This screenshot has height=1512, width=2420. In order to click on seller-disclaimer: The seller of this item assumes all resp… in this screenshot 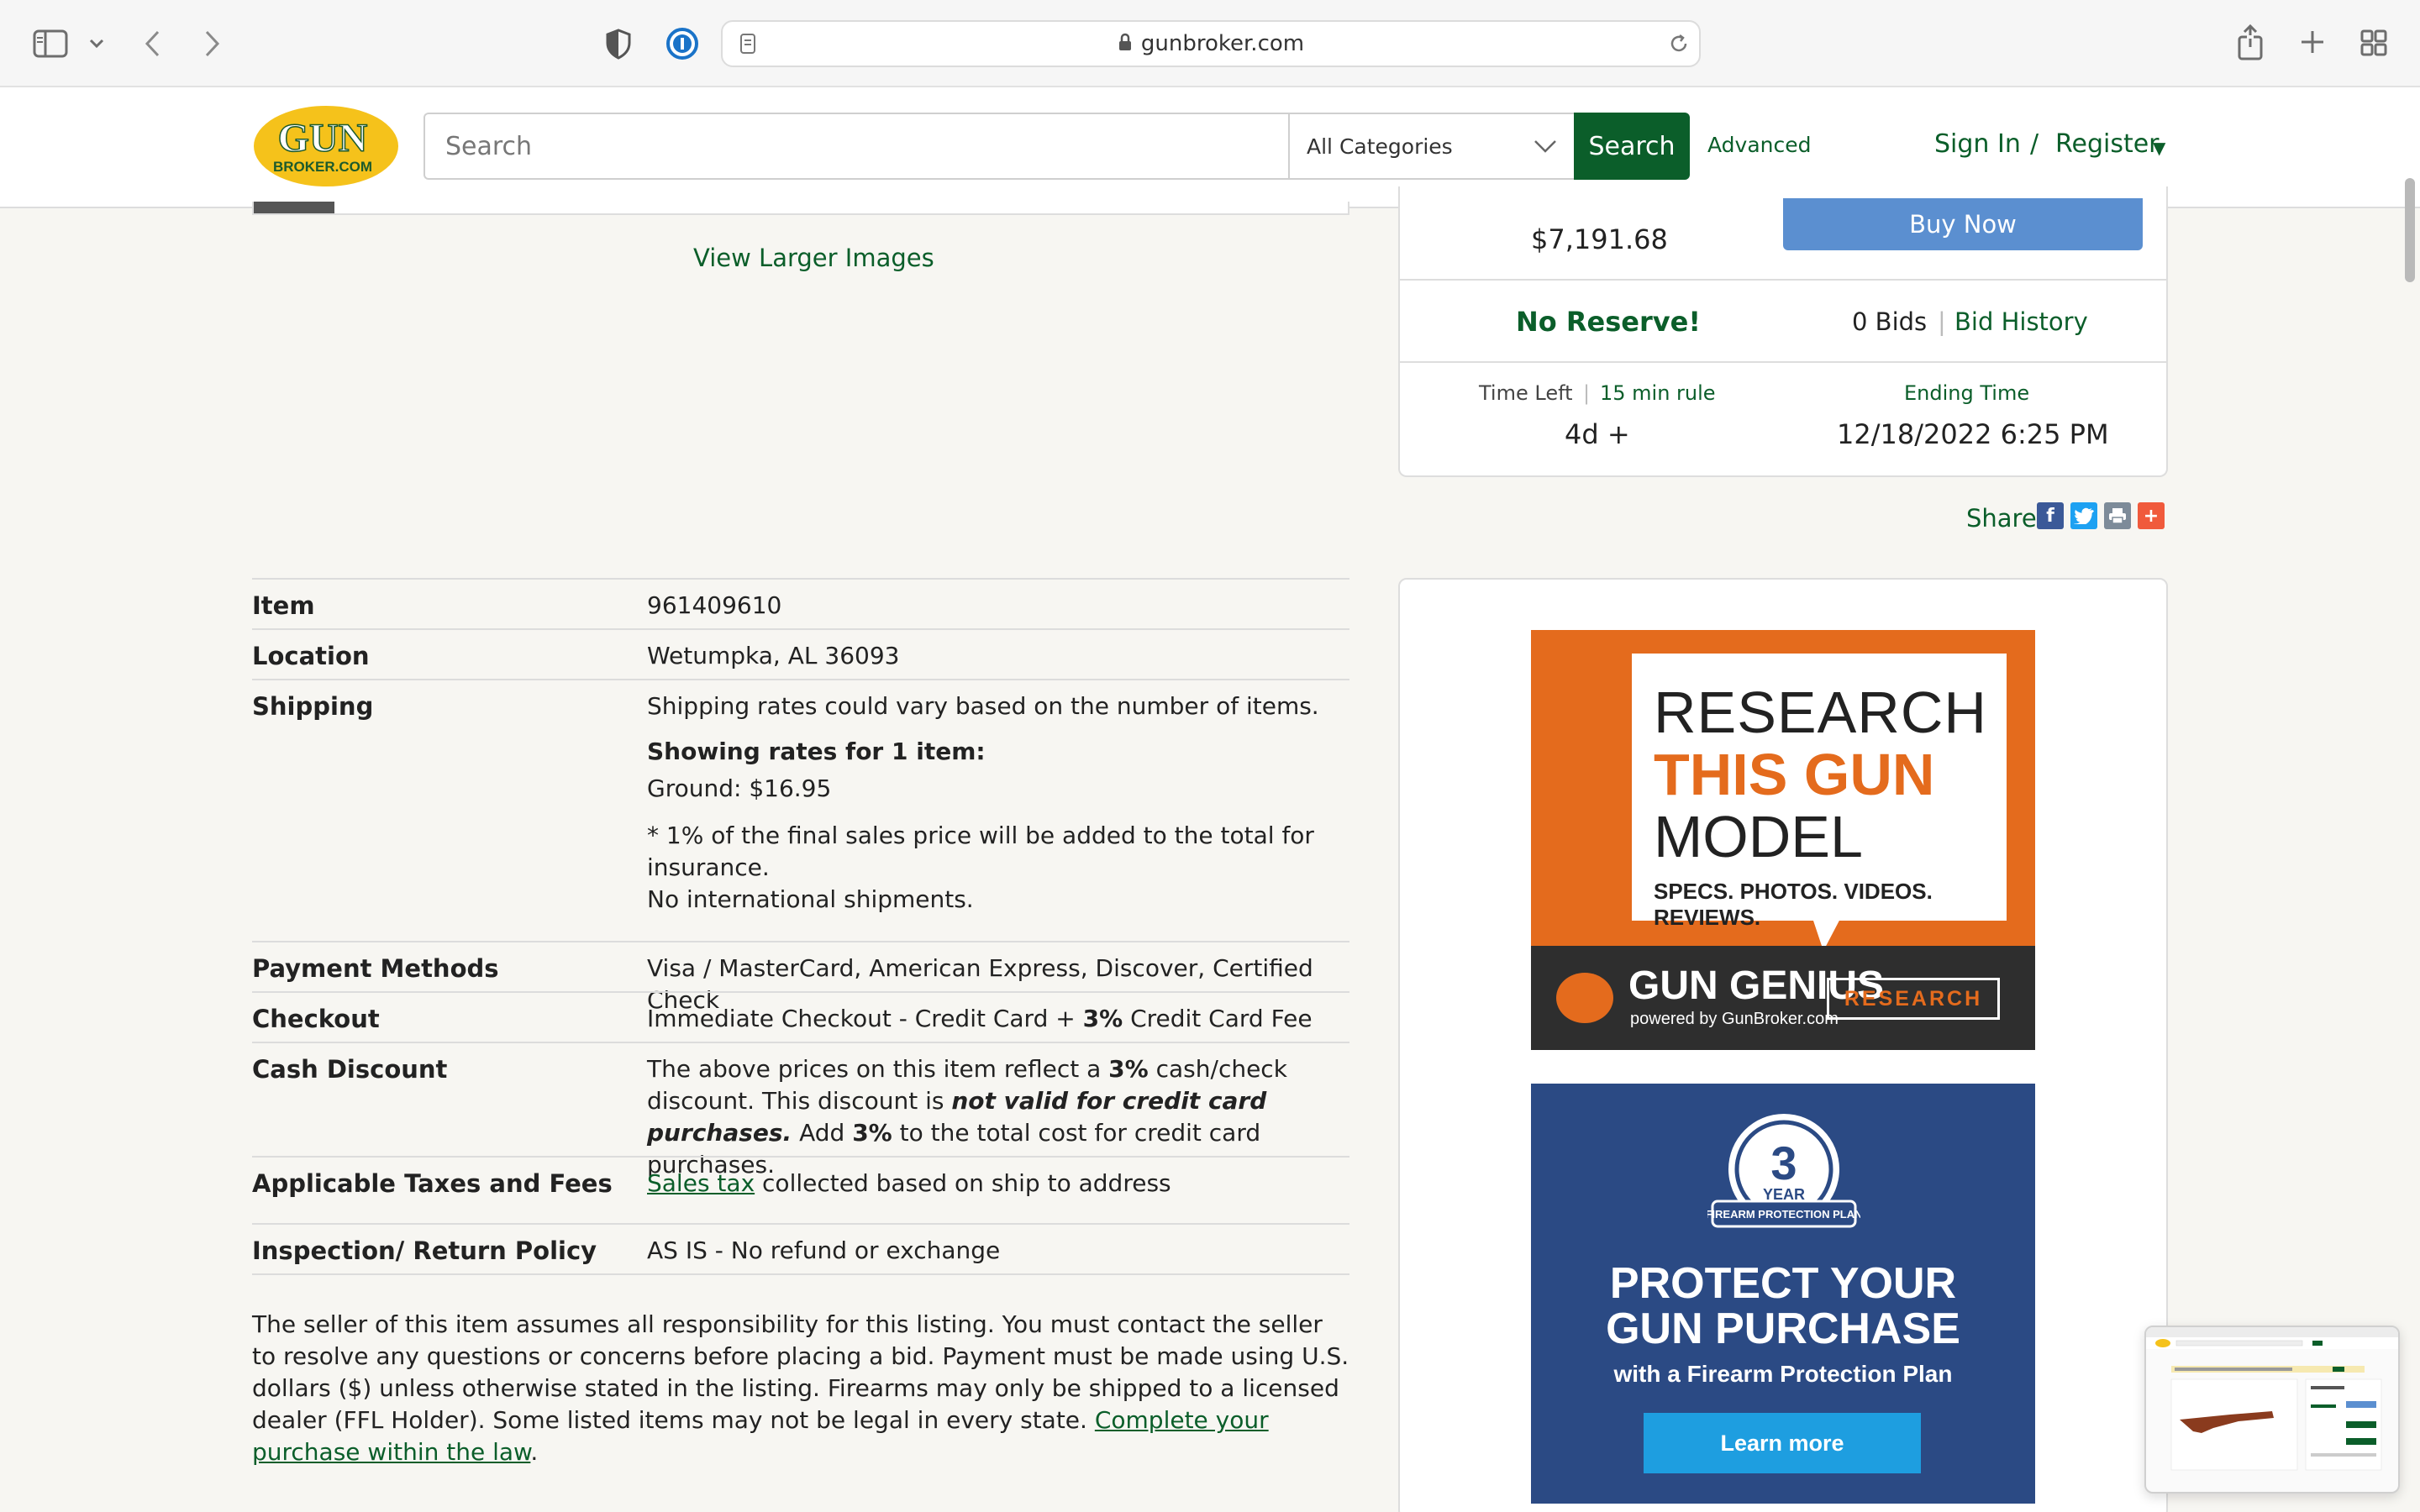, I will do `click(802, 1388)`.